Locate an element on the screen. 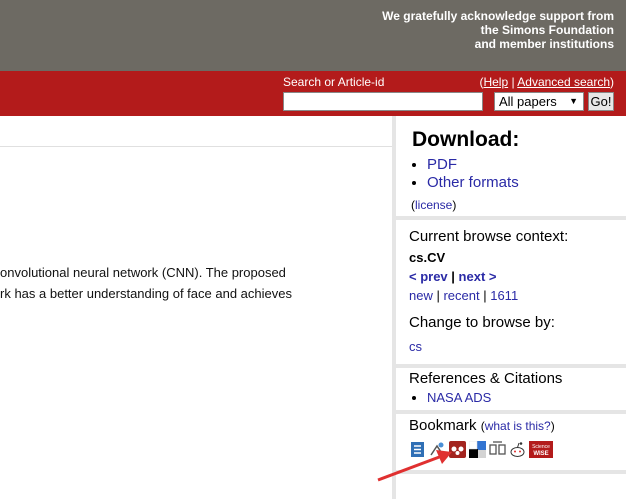  search-input is located at coordinates (383, 101).